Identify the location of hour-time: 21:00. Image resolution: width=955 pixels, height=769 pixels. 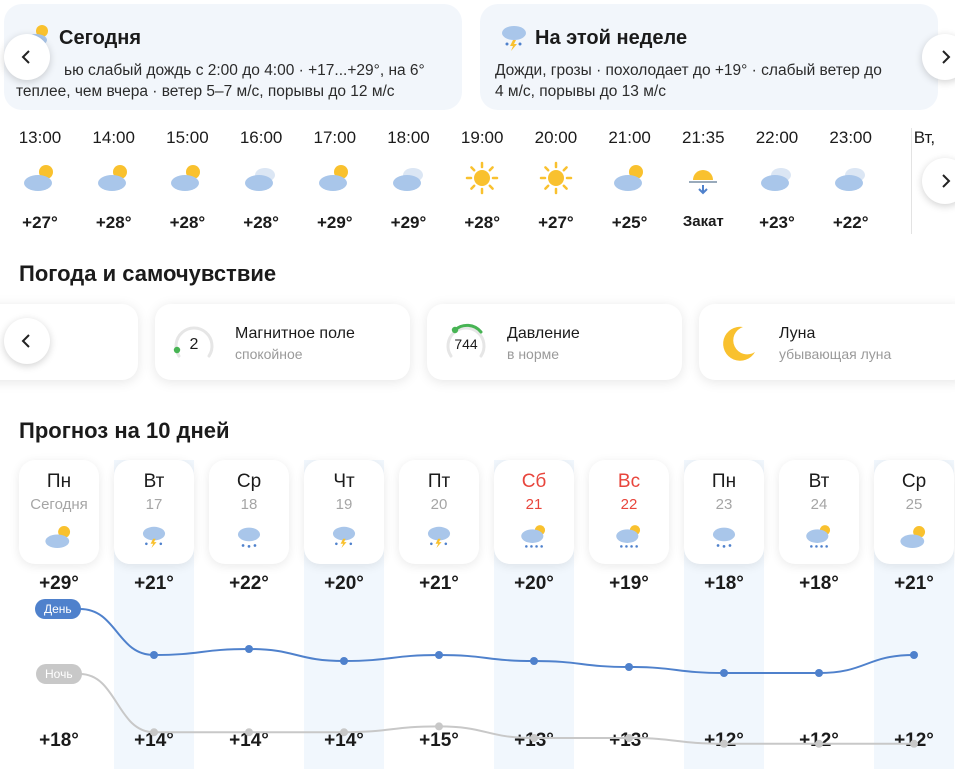
(629, 137).